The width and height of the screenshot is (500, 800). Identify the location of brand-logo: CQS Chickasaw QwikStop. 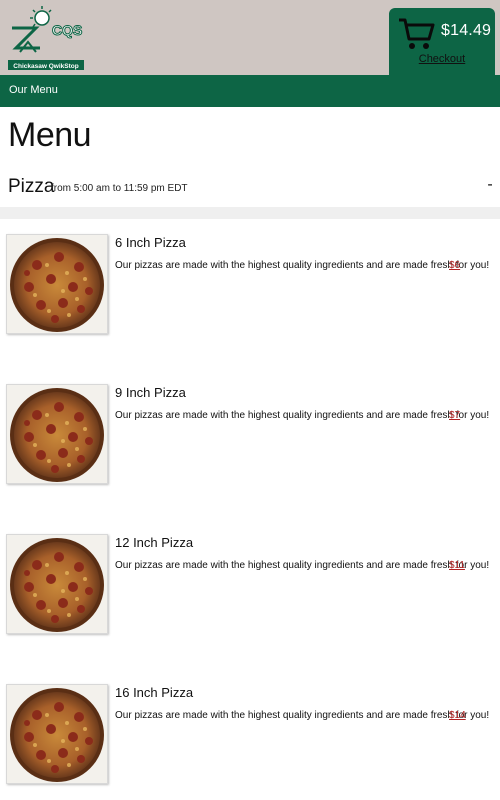
(46, 38).